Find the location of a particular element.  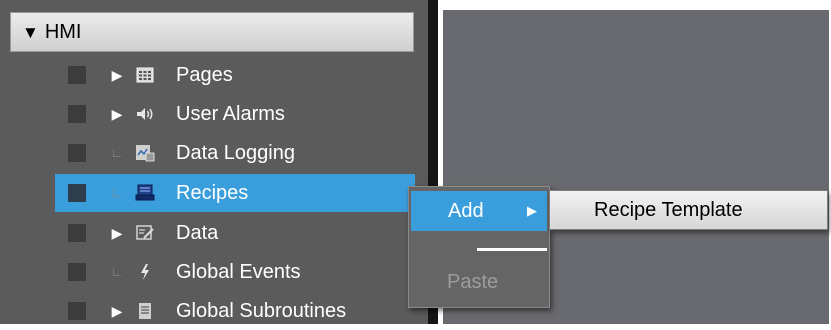

tree-item-label: Pages is located at coordinates (204, 75).